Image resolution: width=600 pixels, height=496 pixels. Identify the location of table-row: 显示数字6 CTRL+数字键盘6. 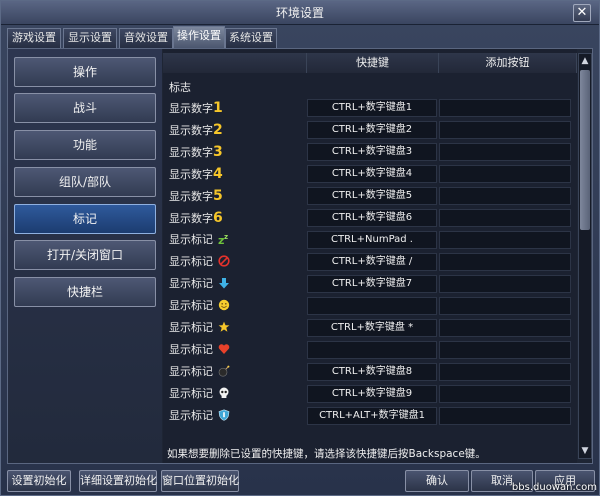
(370, 218).